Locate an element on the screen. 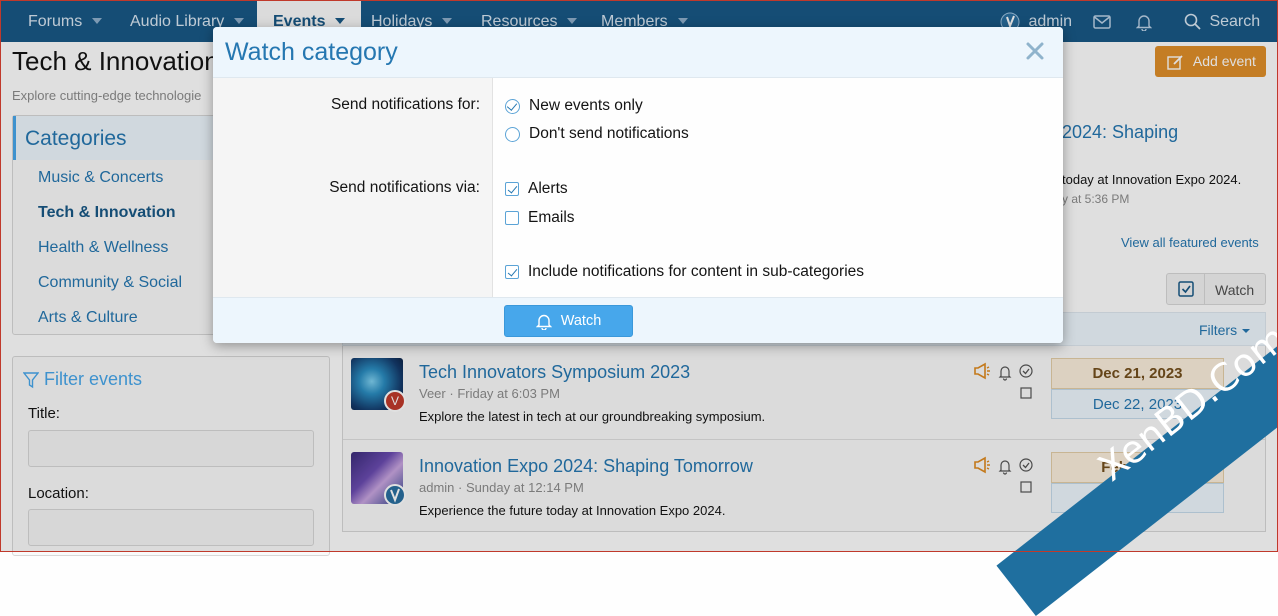 This screenshot has width=1278, height=616. watch-submit-button: Watch is located at coordinates (568, 321).